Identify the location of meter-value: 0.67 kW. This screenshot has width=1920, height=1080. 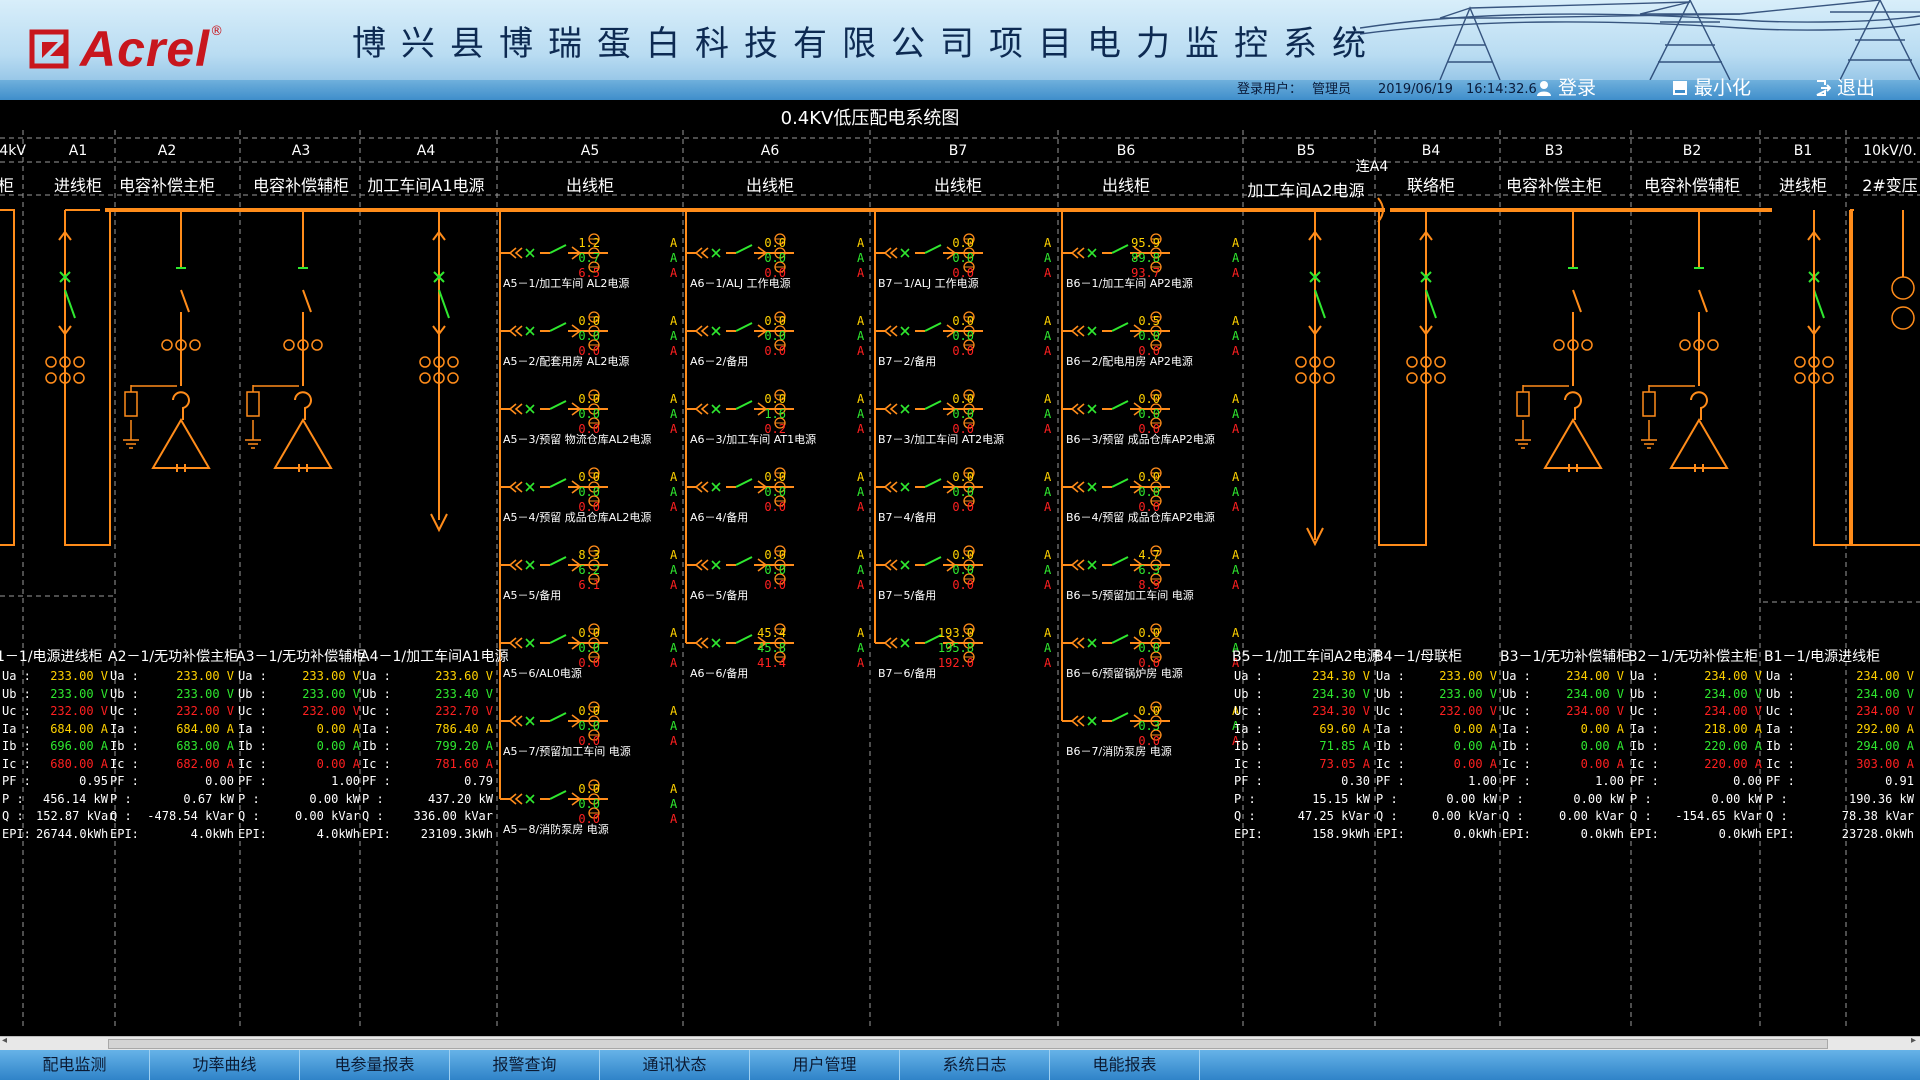
(208, 799).